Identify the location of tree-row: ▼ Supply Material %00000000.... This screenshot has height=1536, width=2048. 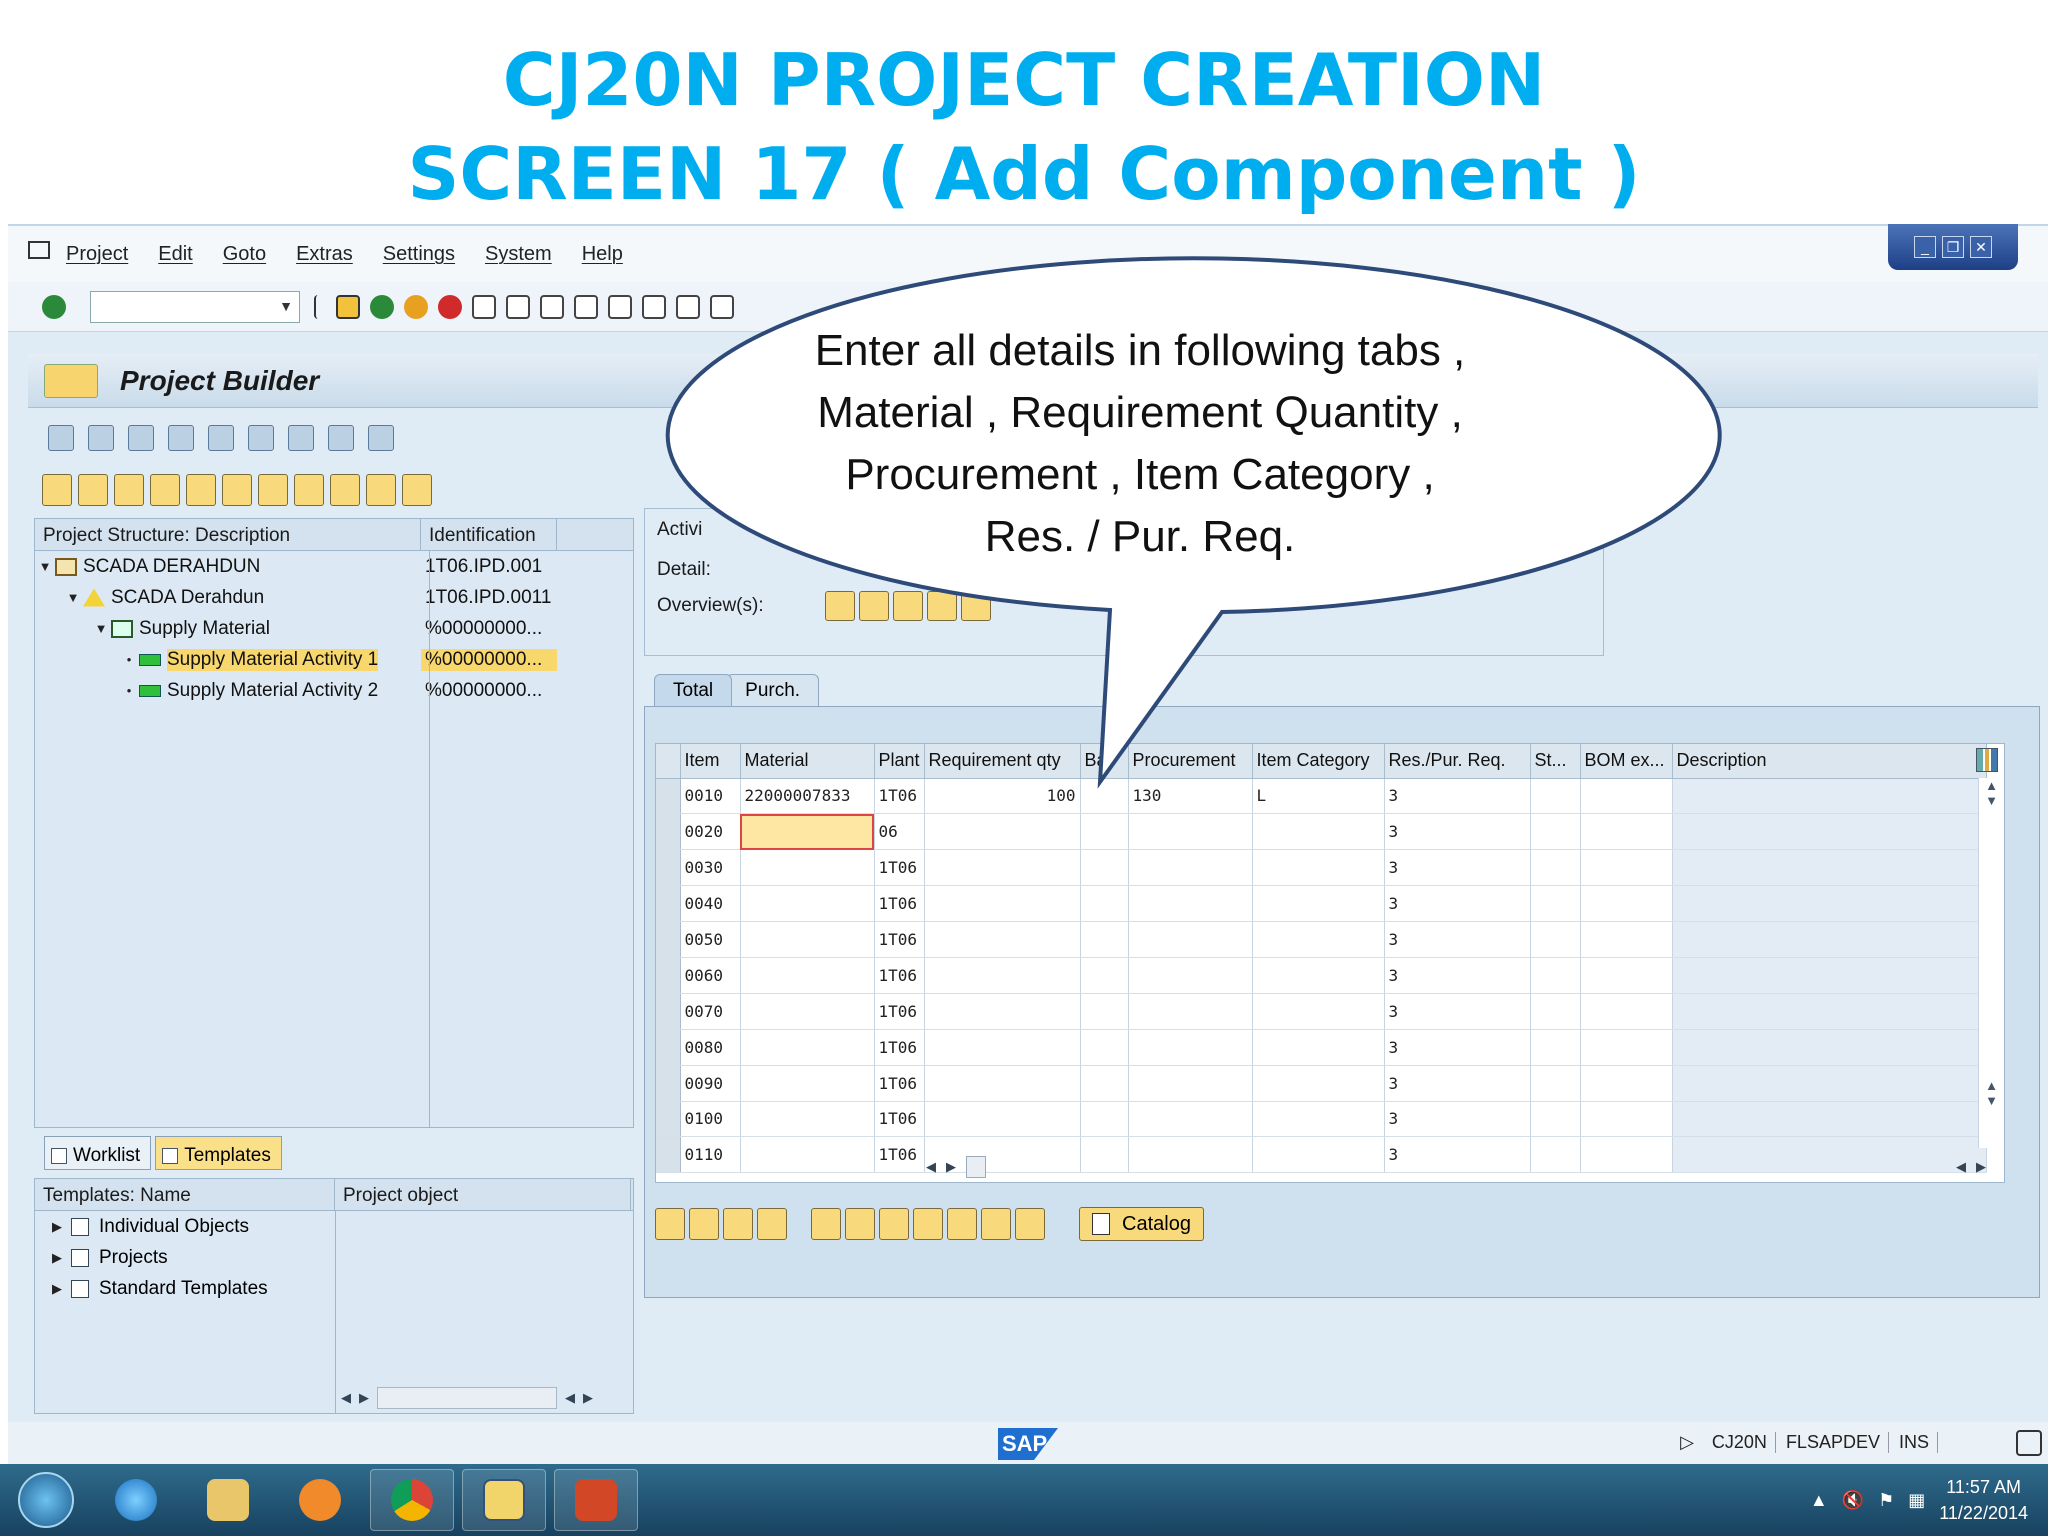
(334, 628).